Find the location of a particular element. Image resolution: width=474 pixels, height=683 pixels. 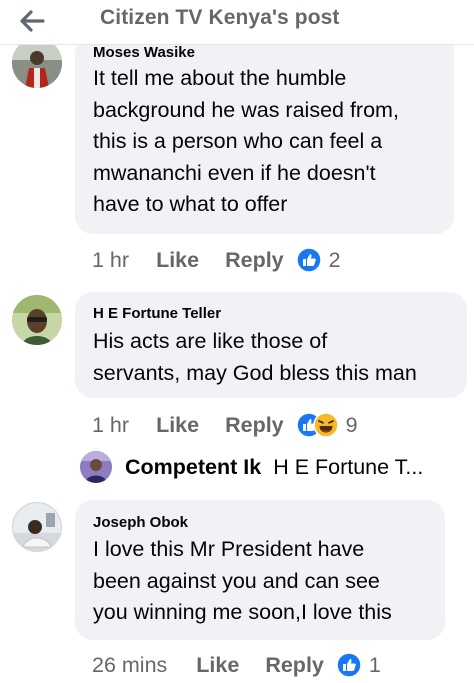

comment-actions: 1 hr Like Reply 9 is located at coordinates (225, 425).